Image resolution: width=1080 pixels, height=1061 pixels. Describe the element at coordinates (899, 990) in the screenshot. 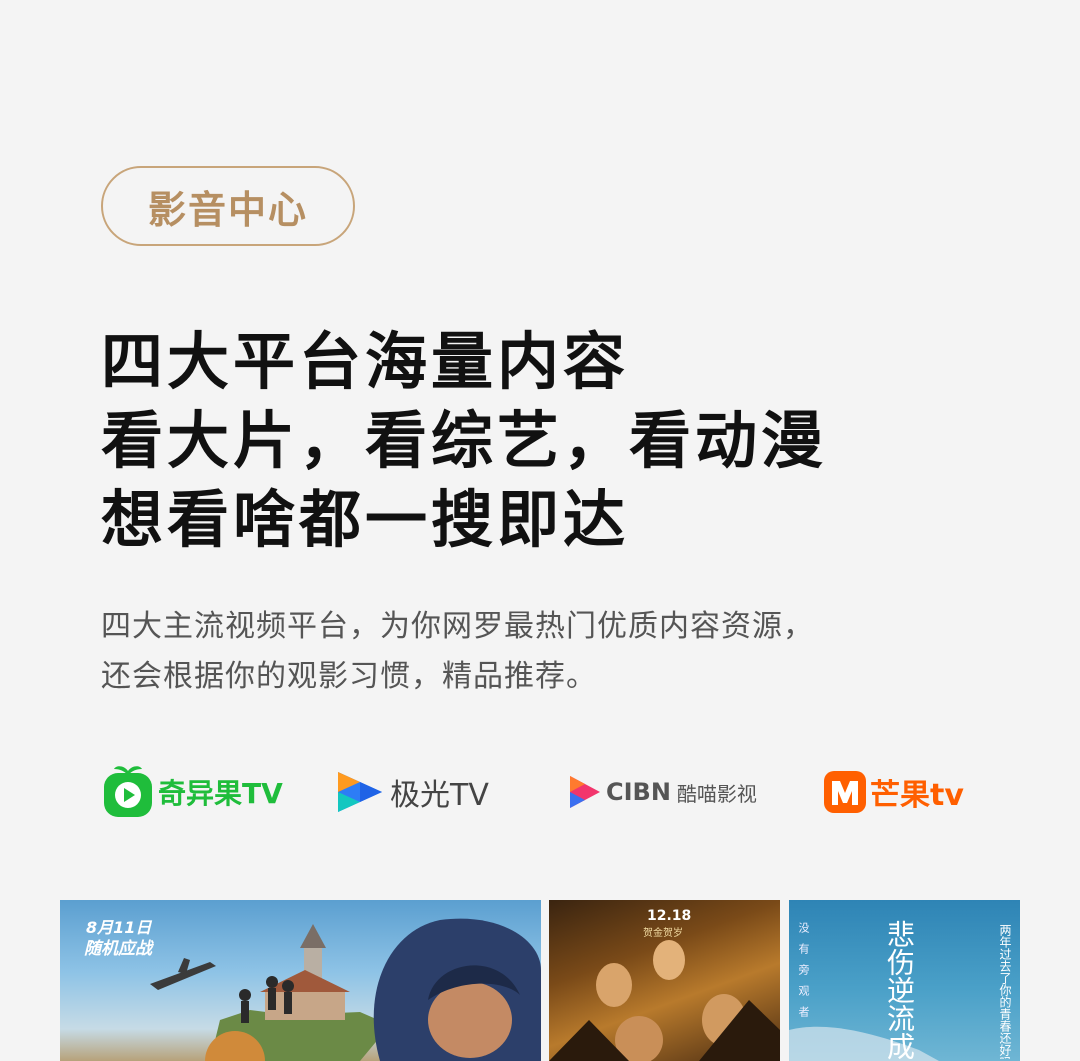

I see `poster-3-title: 悲伤逆流成河` at that location.